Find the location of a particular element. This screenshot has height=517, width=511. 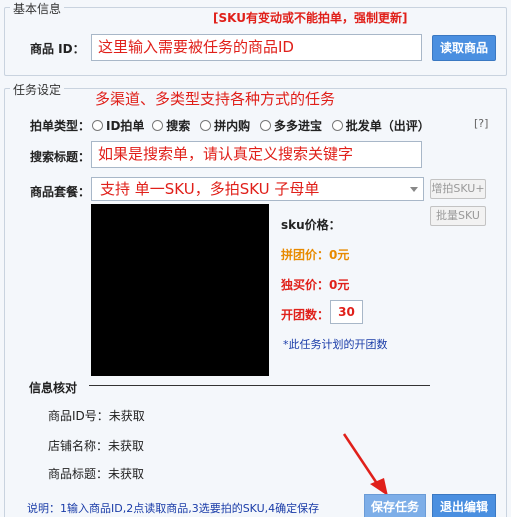

group-price: 拼团价：0元 is located at coordinates (315, 255).